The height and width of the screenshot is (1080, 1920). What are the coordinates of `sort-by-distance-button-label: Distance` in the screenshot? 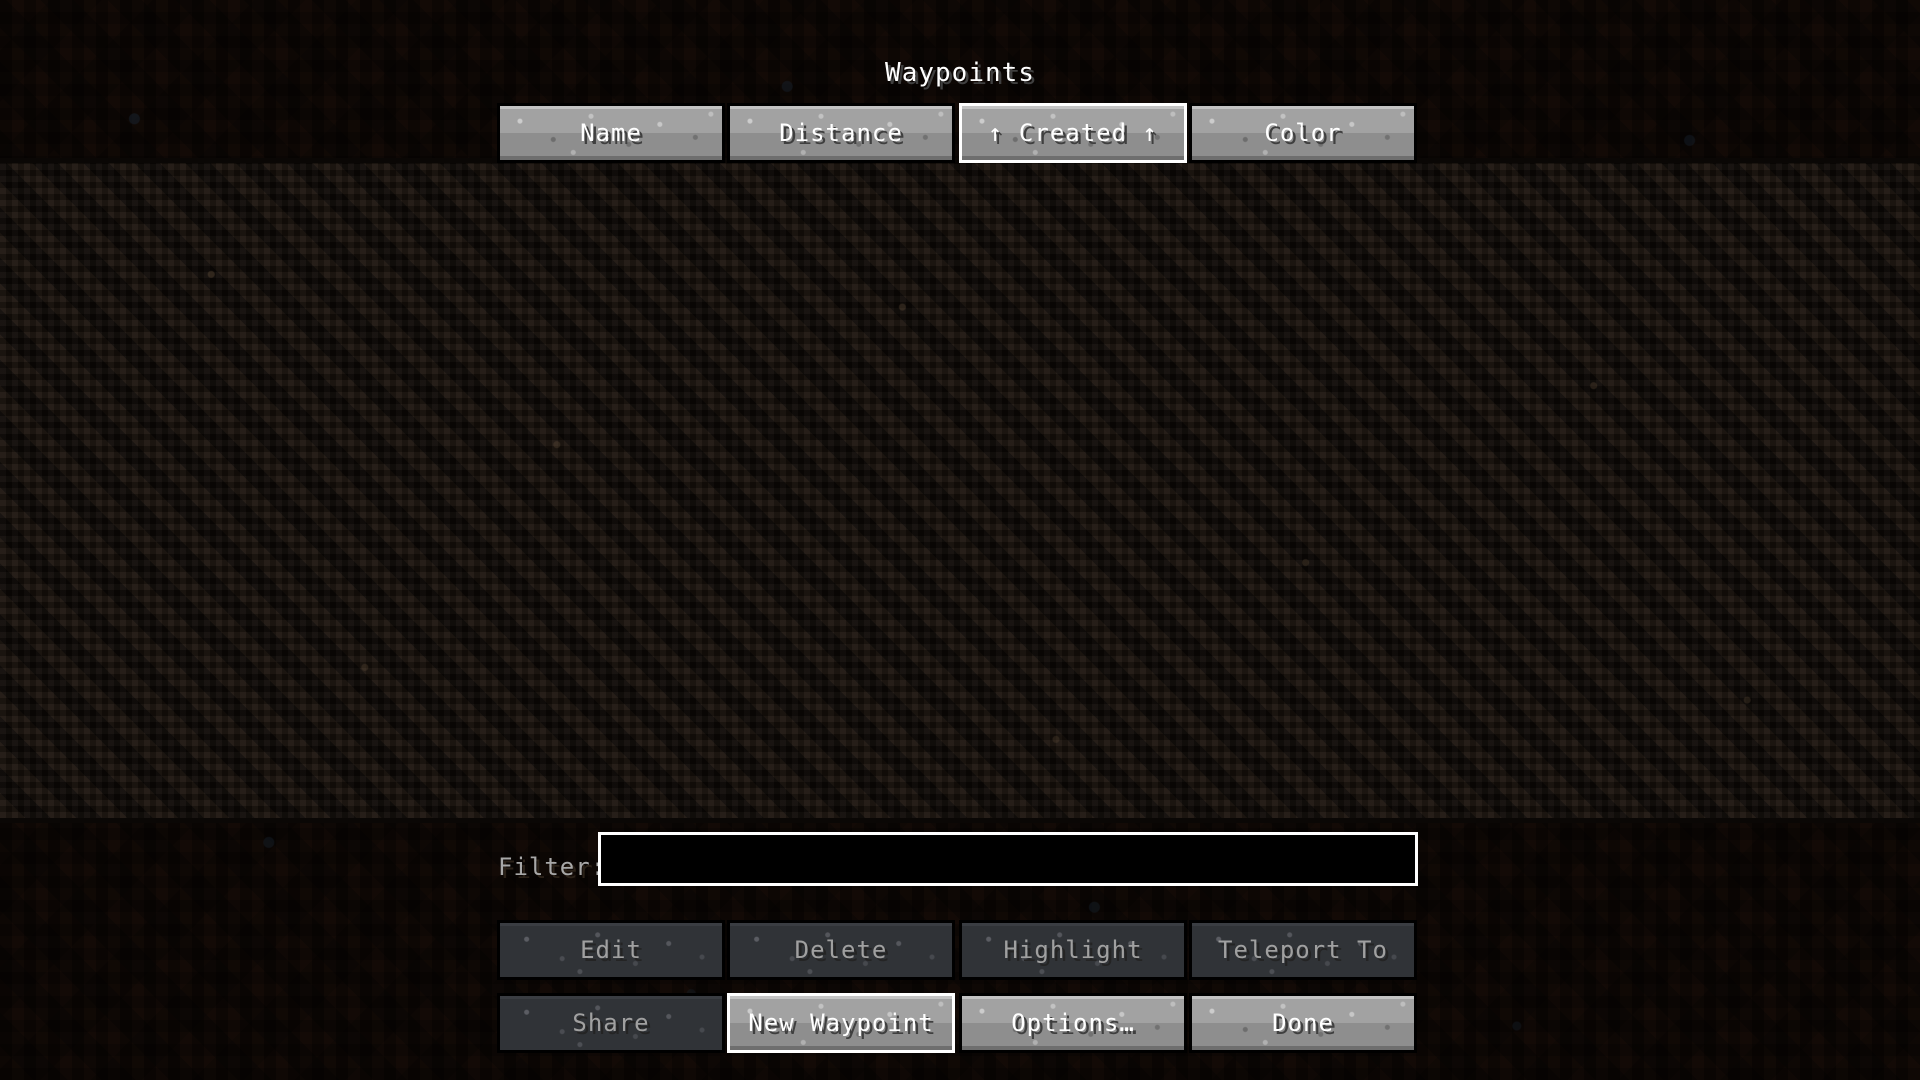 It's located at (841, 133).